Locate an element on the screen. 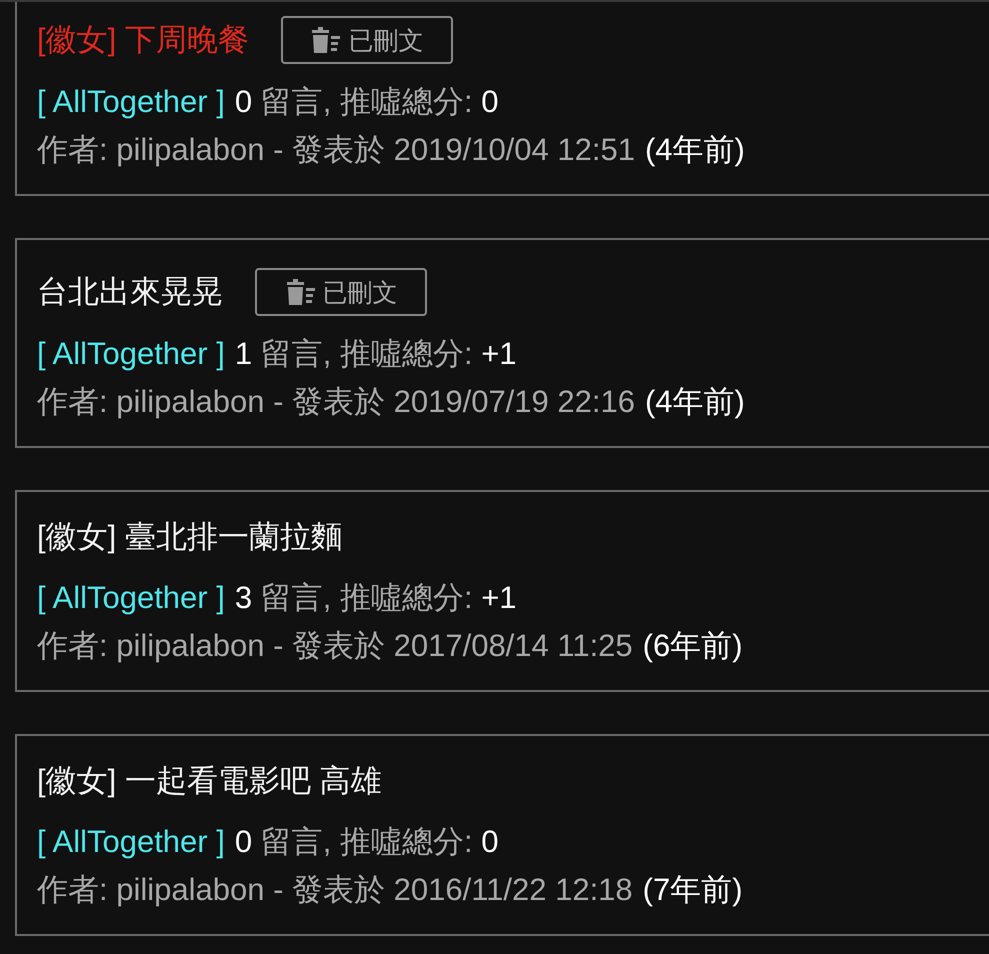 This screenshot has width=989, height=954. byline: 作者: pilipalabon - 發表於 2017/08/14 11:25 is located at coordinates (335, 646).